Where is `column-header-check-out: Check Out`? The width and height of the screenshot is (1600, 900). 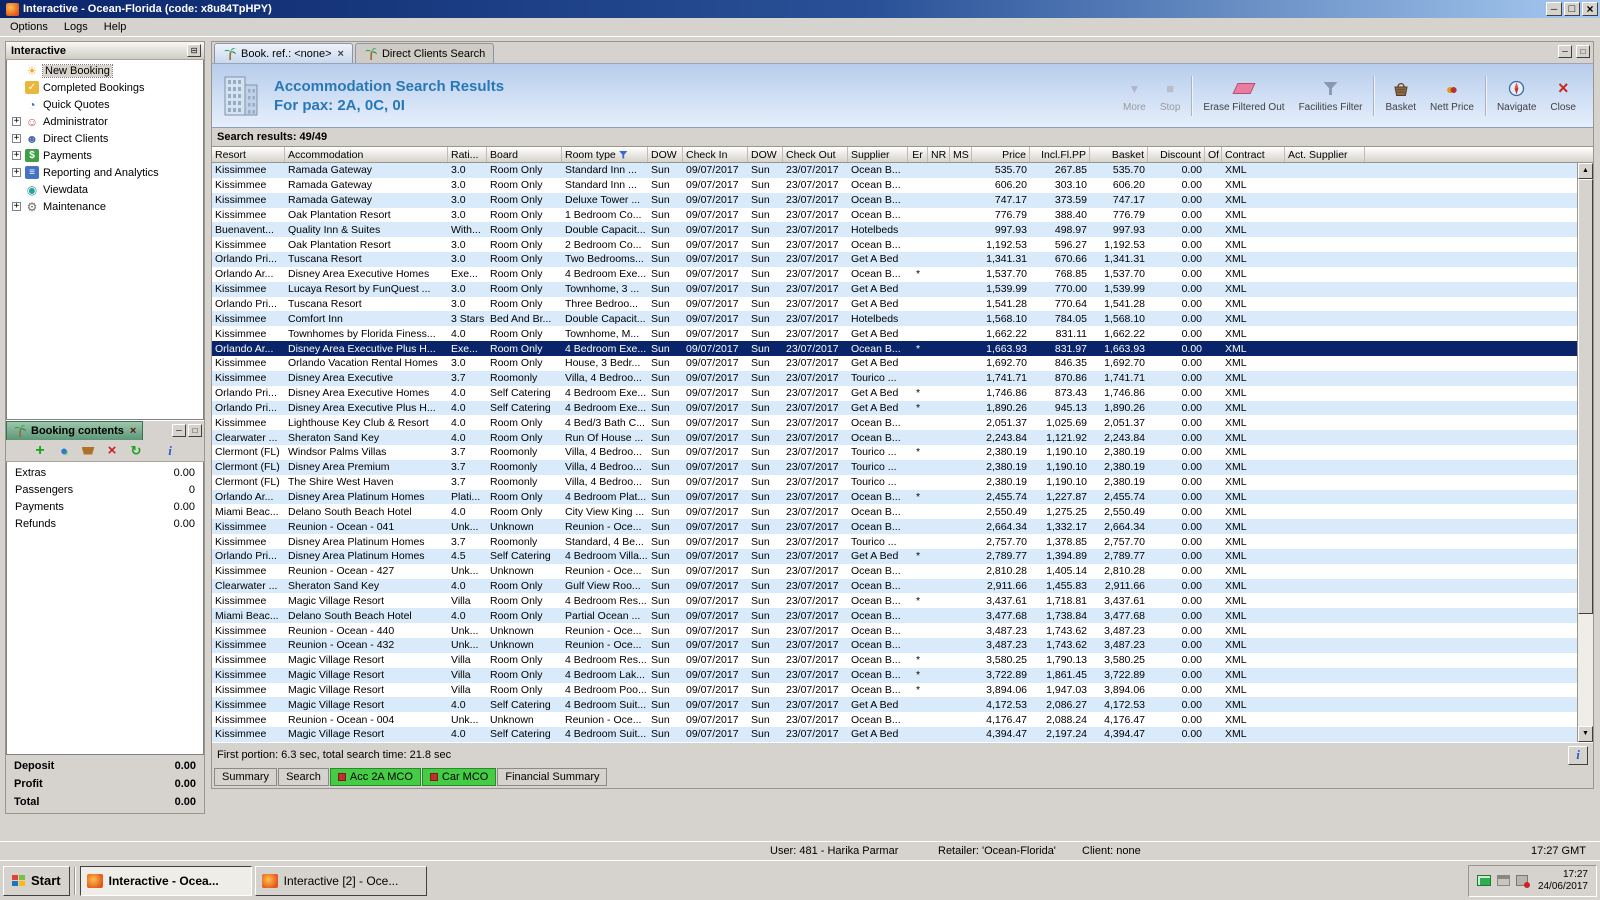
column-header-check-out: Check Out is located at coordinates (815, 154).